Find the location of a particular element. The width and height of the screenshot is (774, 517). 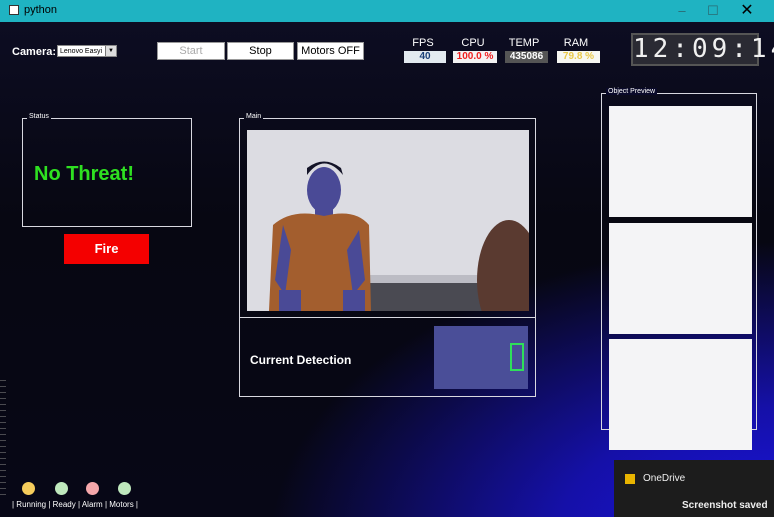

stop-button: Stop is located at coordinates (260, 51).